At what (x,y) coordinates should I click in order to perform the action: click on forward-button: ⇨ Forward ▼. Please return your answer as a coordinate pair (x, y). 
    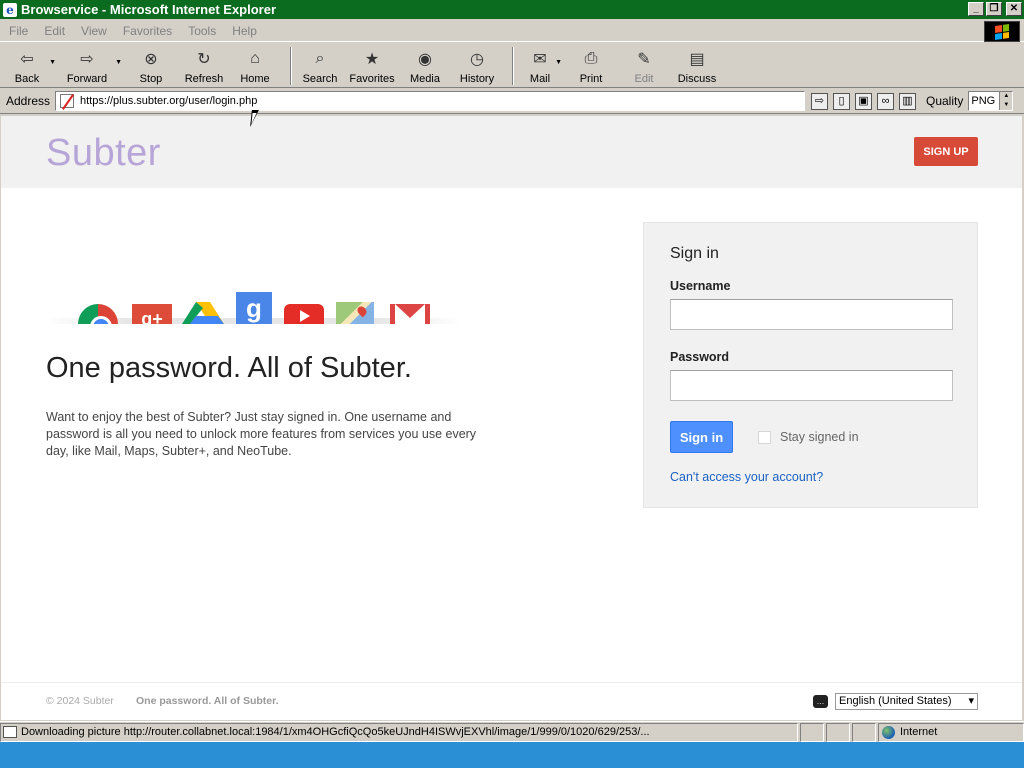
    Looking at the image, I should click on (88, 66).